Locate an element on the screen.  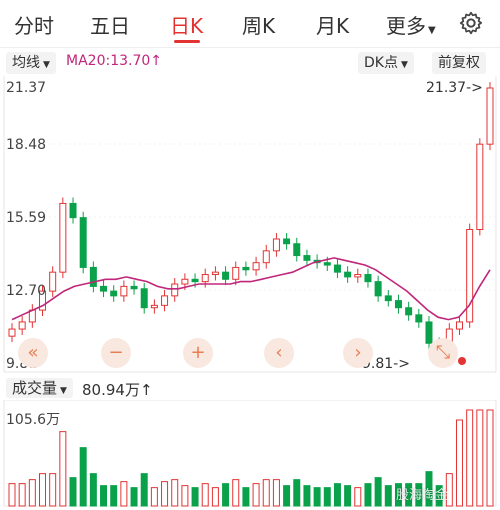
scroll-left-fast-button: « is located at coordinates (33, 353).